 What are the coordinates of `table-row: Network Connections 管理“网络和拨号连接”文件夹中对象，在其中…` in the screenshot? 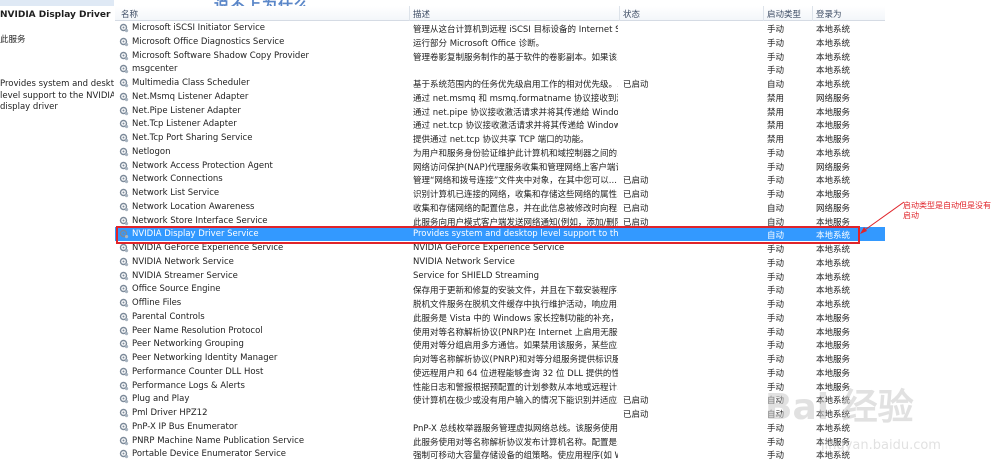 It's located at (500, 179).